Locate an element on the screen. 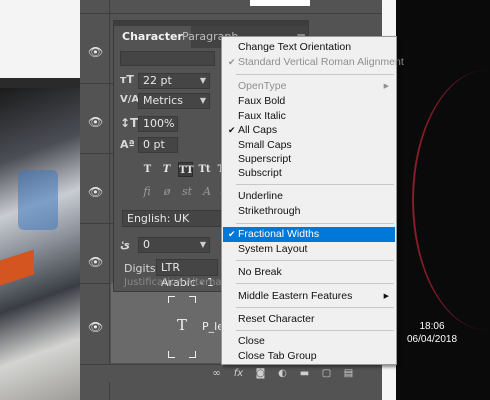 This screenshot has height=400, width=490. vertical-scale-field: 100% is located at coordinates (158, 124).